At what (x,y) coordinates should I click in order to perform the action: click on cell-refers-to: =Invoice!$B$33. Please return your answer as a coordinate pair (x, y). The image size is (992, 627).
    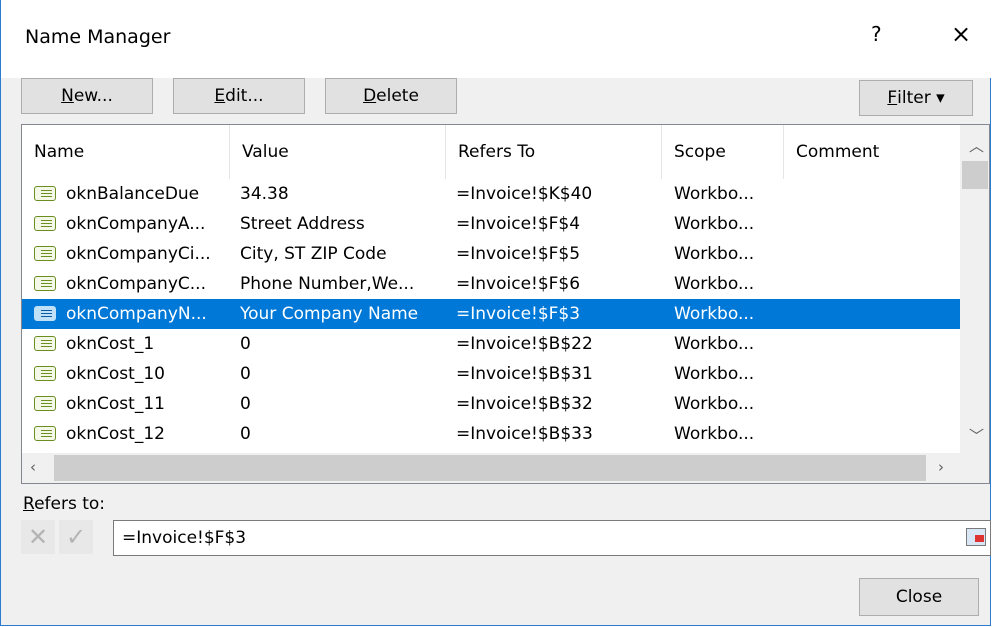
    Looking at the image, I should click on (524, 434).